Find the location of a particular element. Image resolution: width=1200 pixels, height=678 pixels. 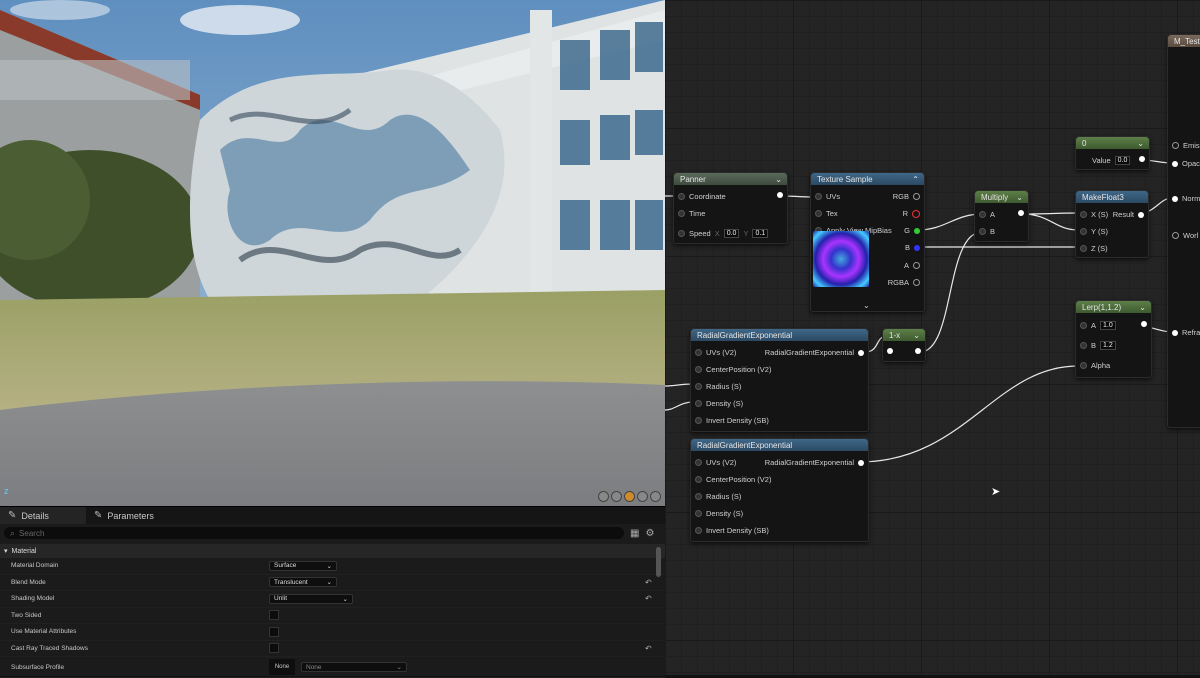

material-domain-dropdown: Surface ⌄ is located at coordinates (303, 565).